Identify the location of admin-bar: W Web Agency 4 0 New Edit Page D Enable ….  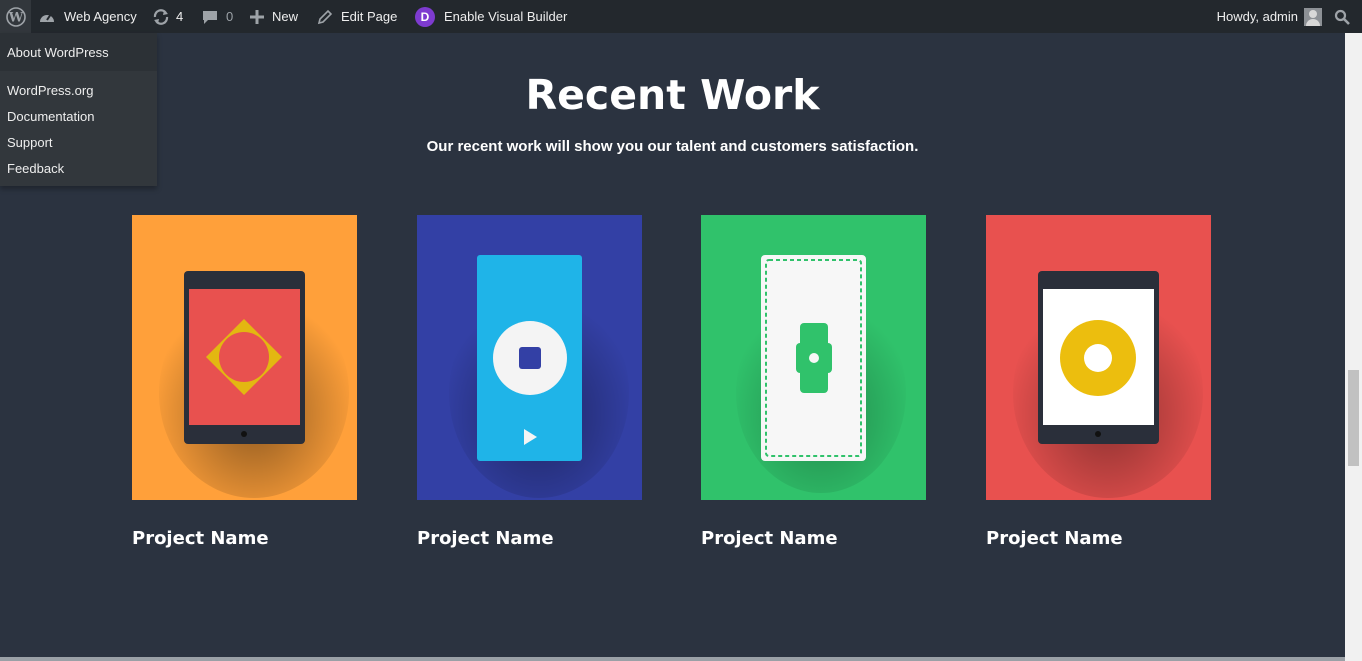
(681, 16).